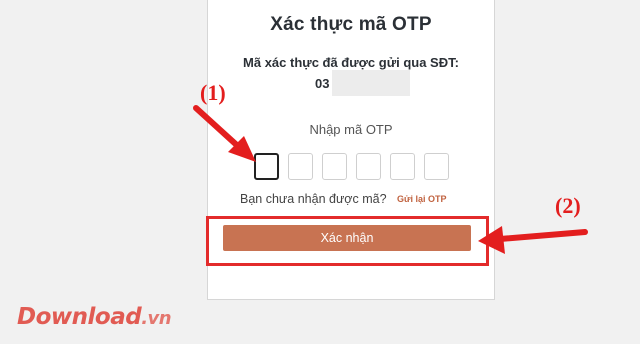 The image size is (640, 344). I want to click on watermark-ext: .vn, so click(156, 318).